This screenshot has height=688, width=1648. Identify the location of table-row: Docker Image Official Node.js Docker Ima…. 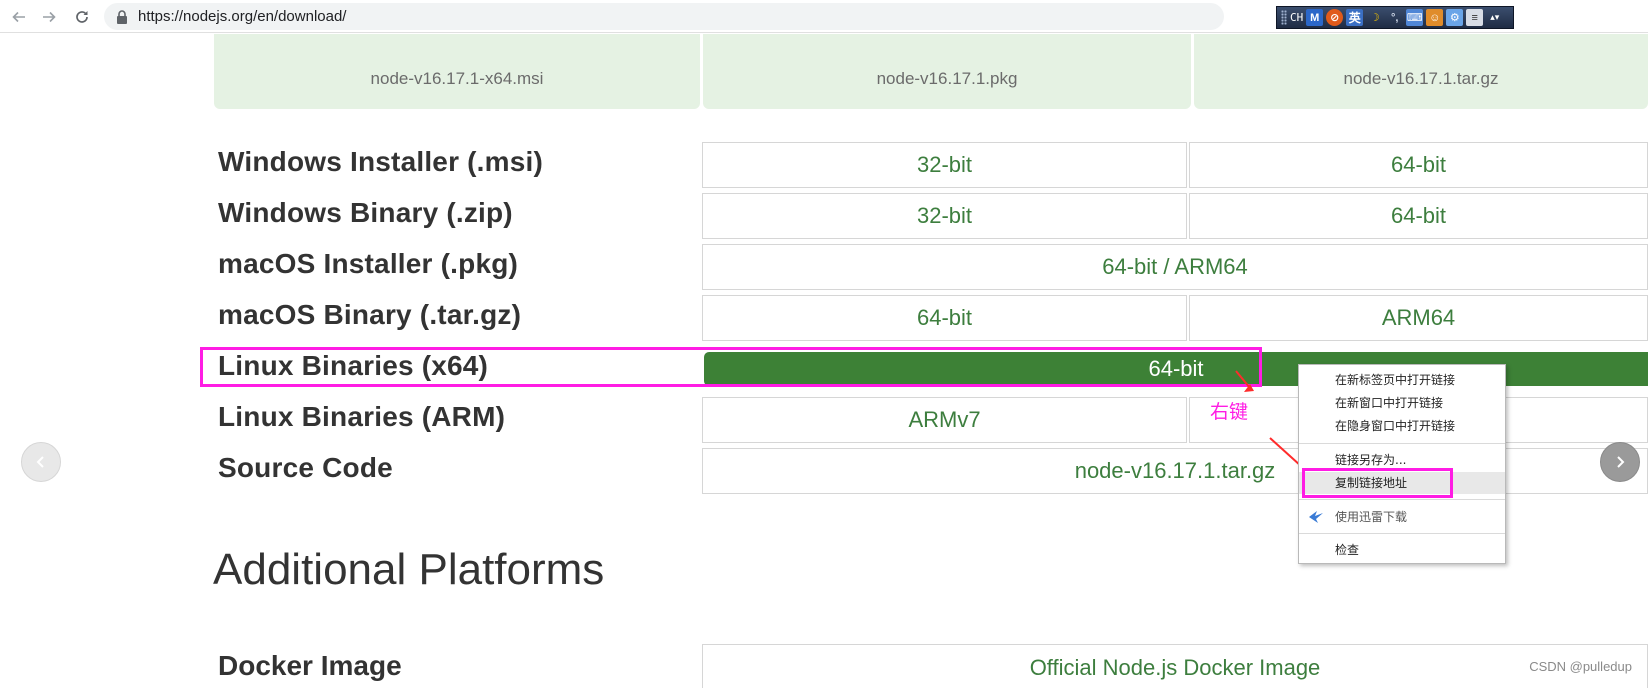
(931, 665).